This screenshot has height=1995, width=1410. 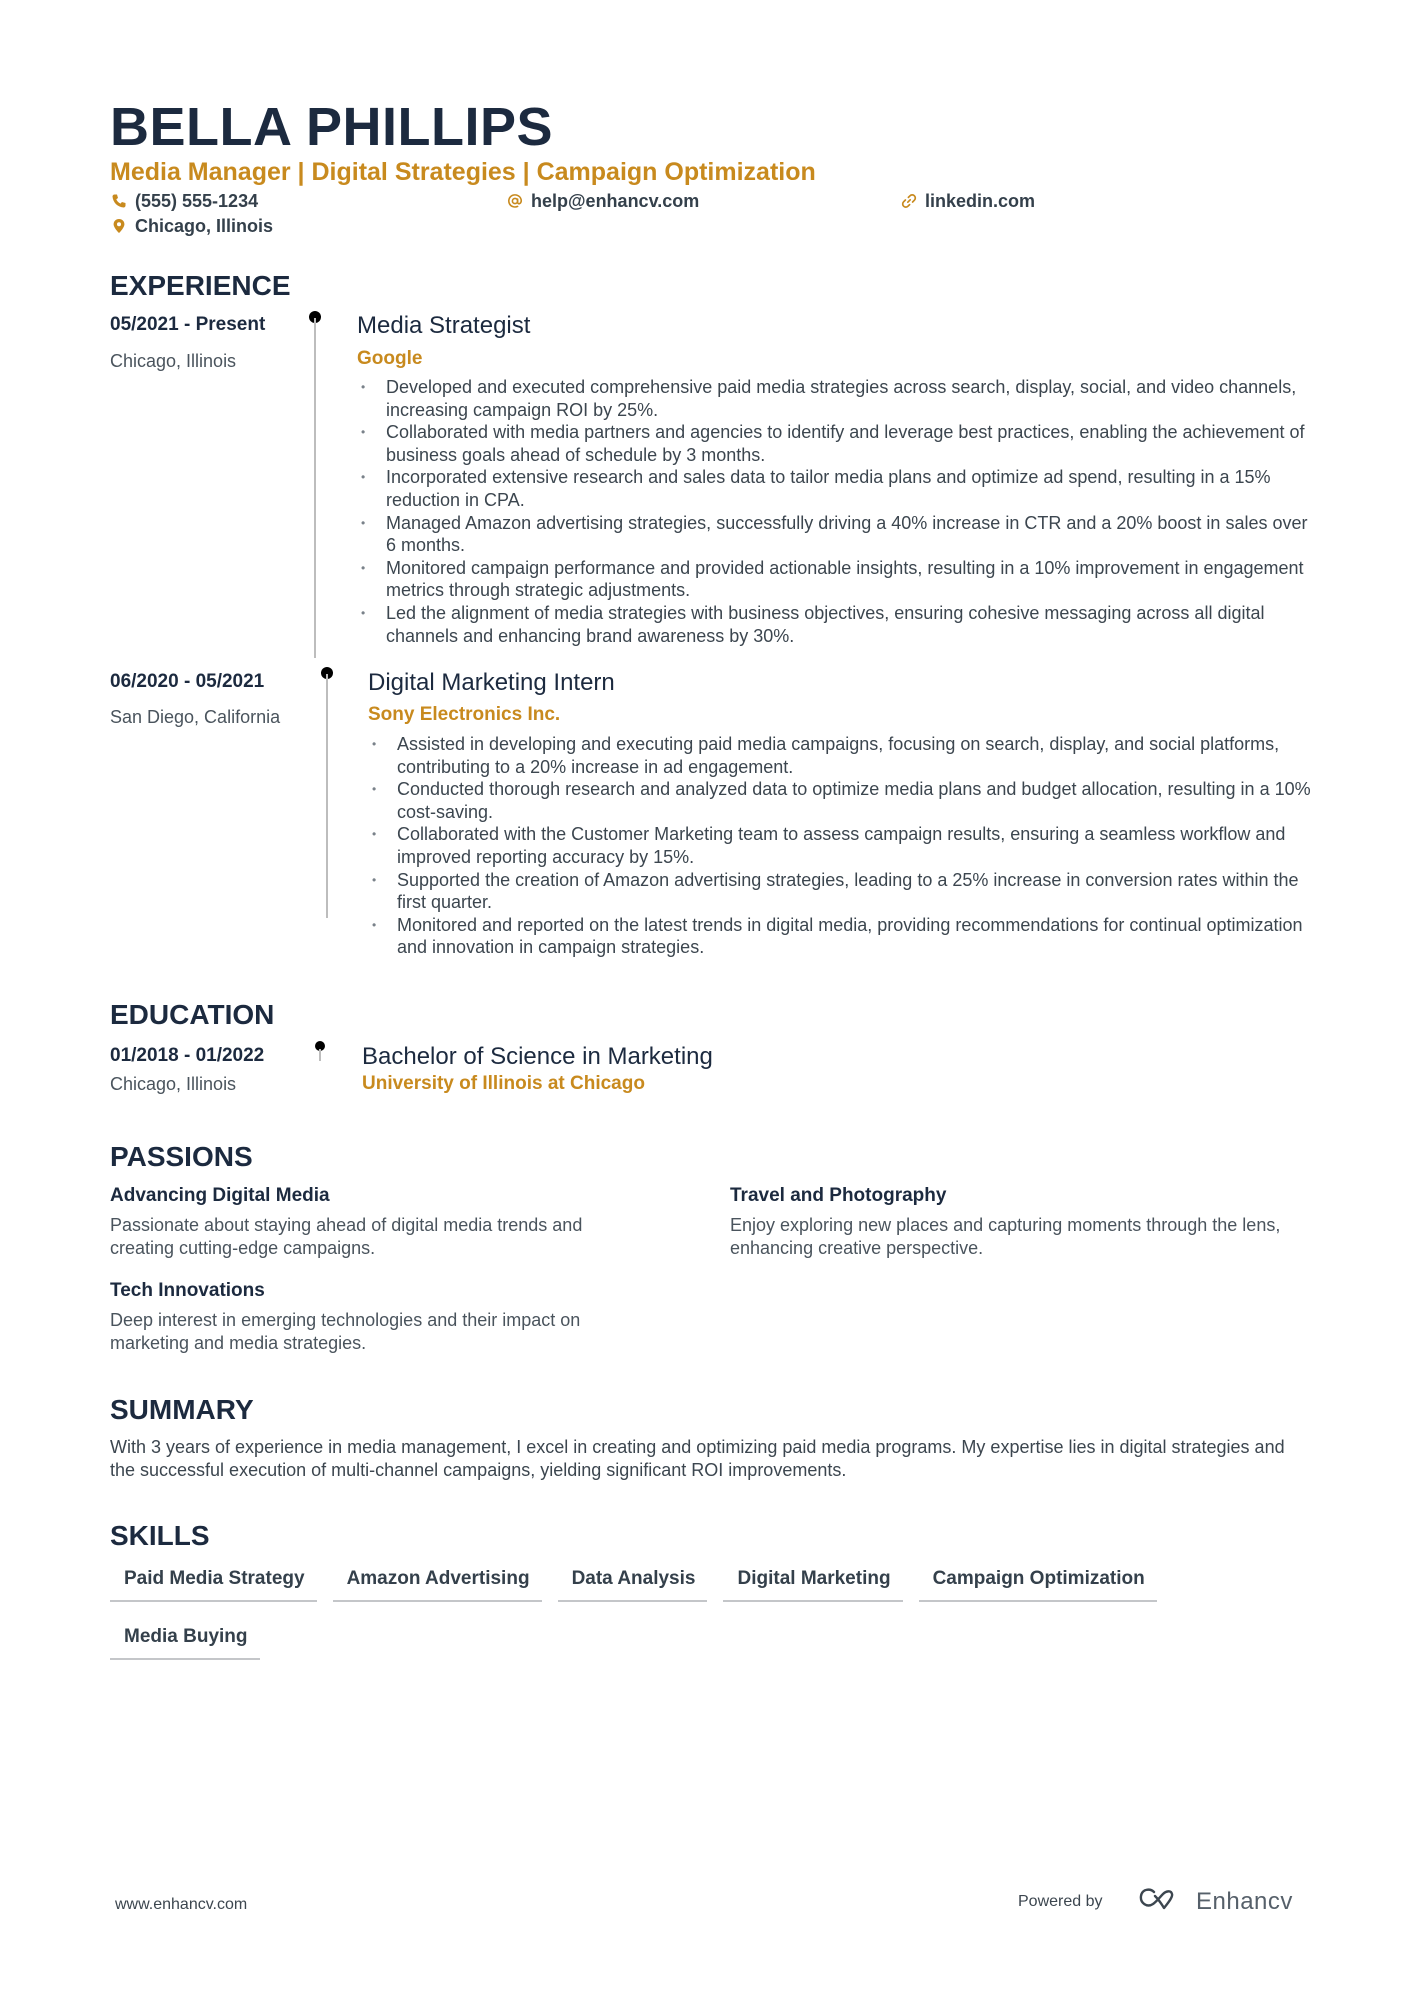 What do you see at coordinates (980, 201) in the screenshot?
I see `linkedin-link: linkedin.com` at bounding box center [980, 201].